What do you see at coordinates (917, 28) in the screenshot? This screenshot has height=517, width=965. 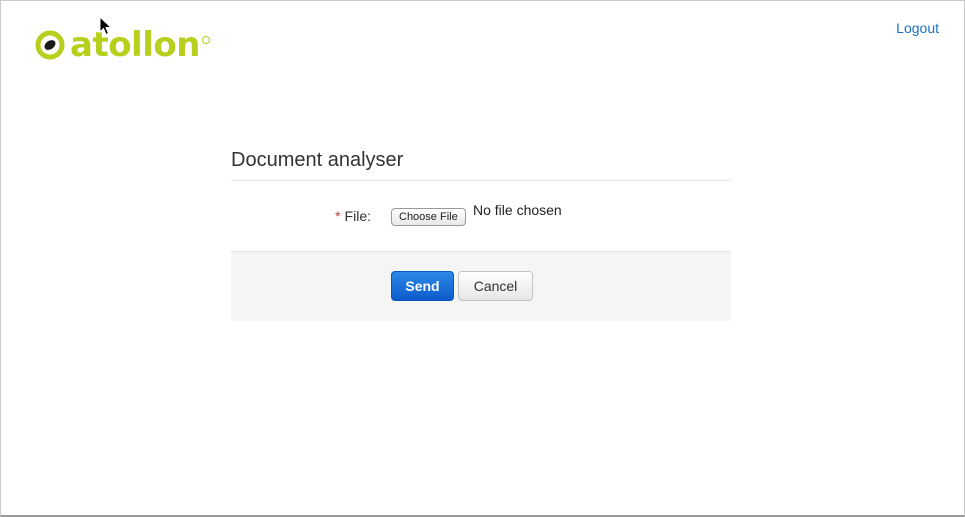 I see `logout-link: Logout` at bounding box center [917, 28].